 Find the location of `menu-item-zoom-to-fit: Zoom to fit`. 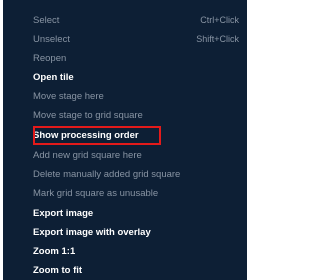

menu-item-zoom-to-fit: Zoom to fit is located at coordinates (137, 270).